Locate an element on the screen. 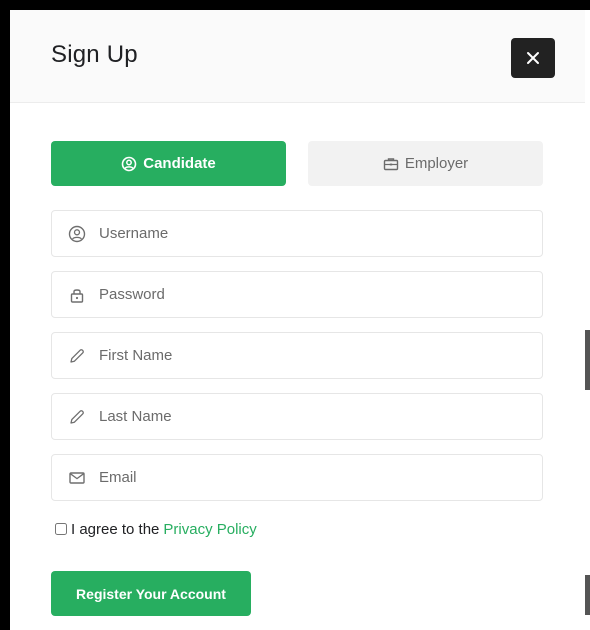 The image size is (590, 630). privacy-agreement-row: I agree to the Privacy Policy is located at coordinates (156, 529).